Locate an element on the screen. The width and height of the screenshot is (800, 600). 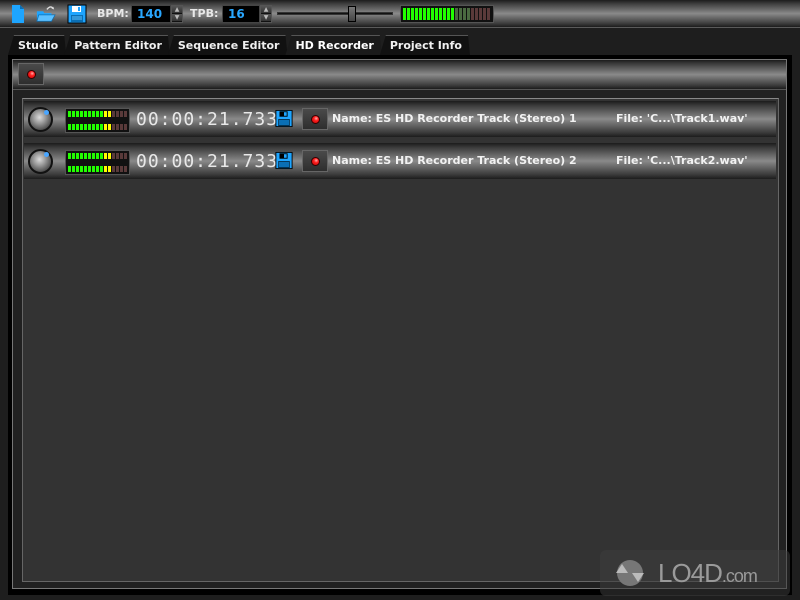
tab-studio: Studio is located at coordinates (37, 45).